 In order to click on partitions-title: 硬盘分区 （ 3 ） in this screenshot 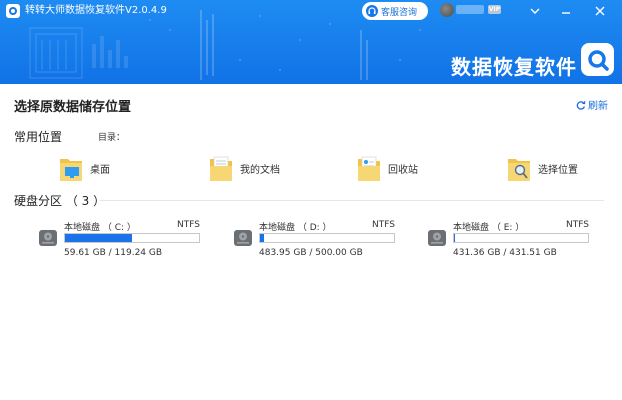, I will do `click(60, 201)`.